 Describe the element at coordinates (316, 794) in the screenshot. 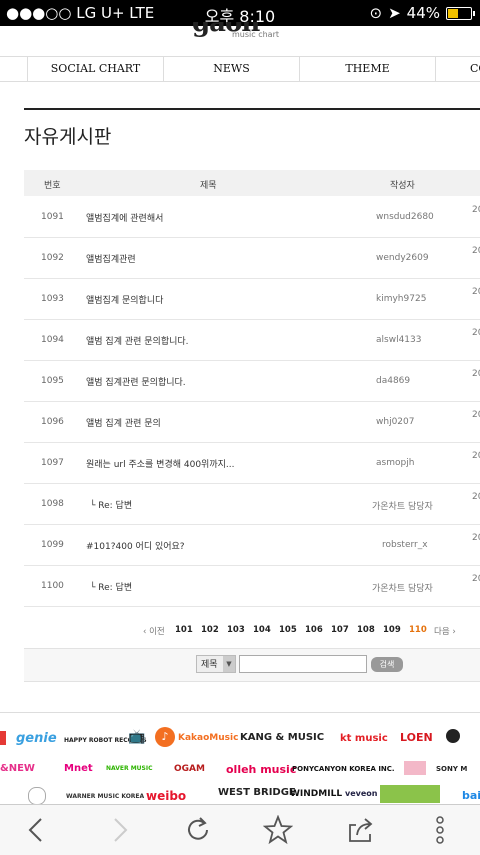

I see `partner-logo: WINDMILL` at that location.